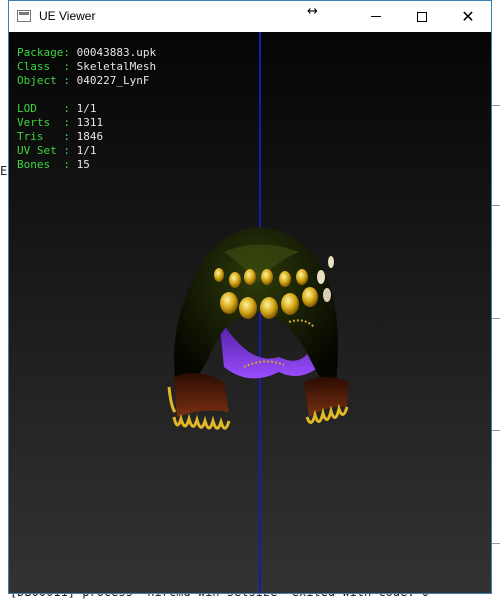 The width and height of the screenshot is (500, 600). Describe the element at coordinates (60, 122) in the screenshot. I see `info-row-verts: Verts : 1311` at that location.